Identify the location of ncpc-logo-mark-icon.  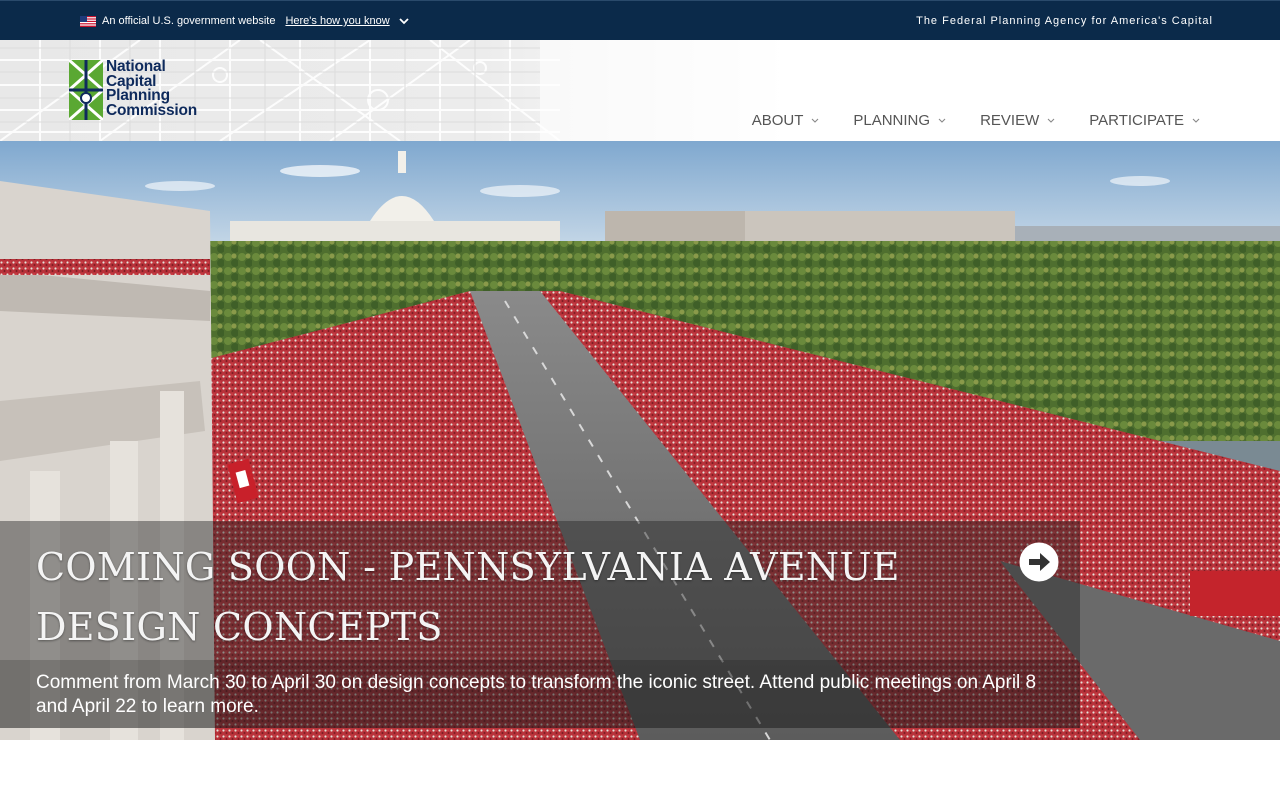
(86, 90).